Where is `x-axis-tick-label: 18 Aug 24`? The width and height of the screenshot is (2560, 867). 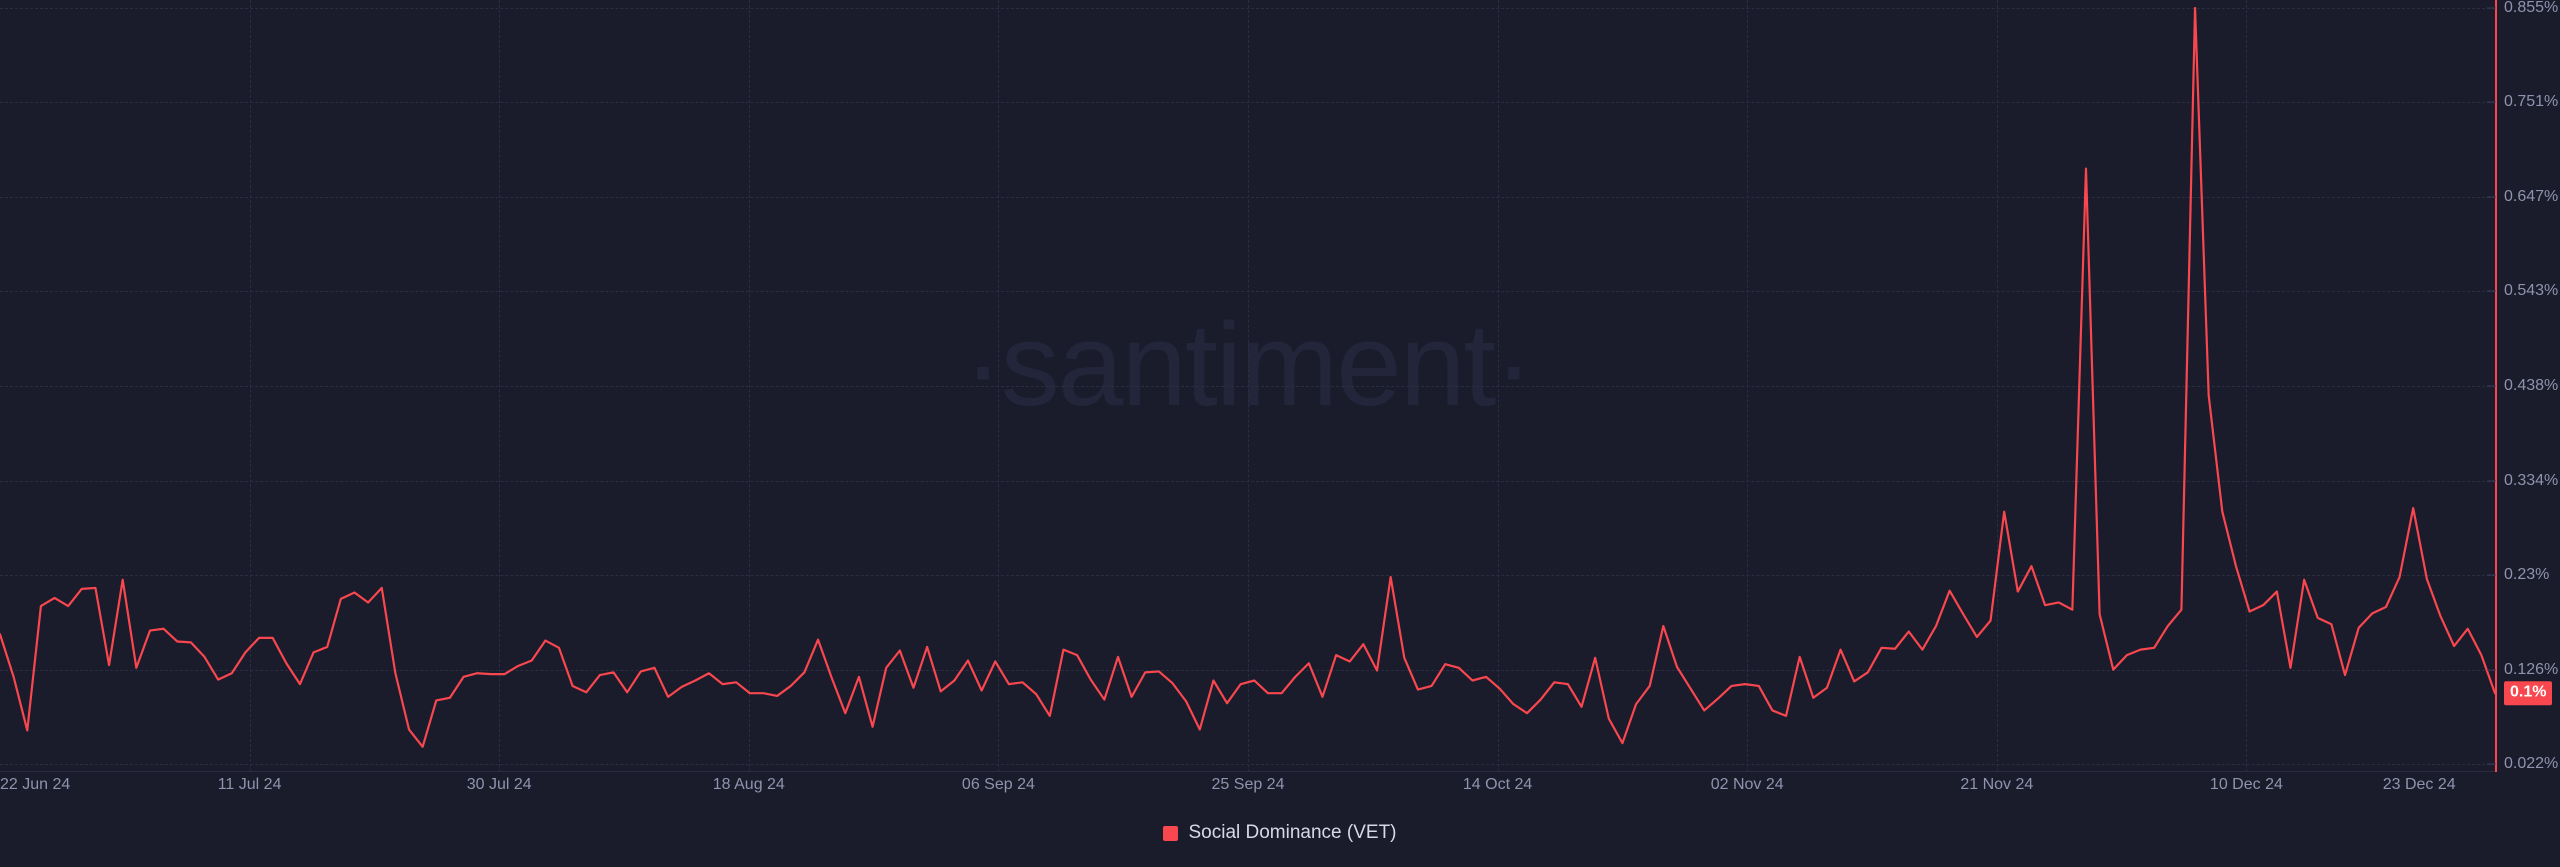
x-axis-tick-label: 18 Aug 24 is located at coordinates (748, 784).